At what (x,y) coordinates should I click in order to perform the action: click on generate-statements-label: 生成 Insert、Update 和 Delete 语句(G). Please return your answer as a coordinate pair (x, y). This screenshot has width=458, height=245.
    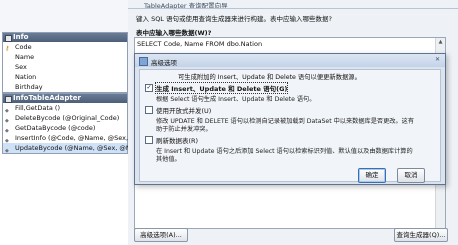
    Looking at the image, I should click on (221, 88).